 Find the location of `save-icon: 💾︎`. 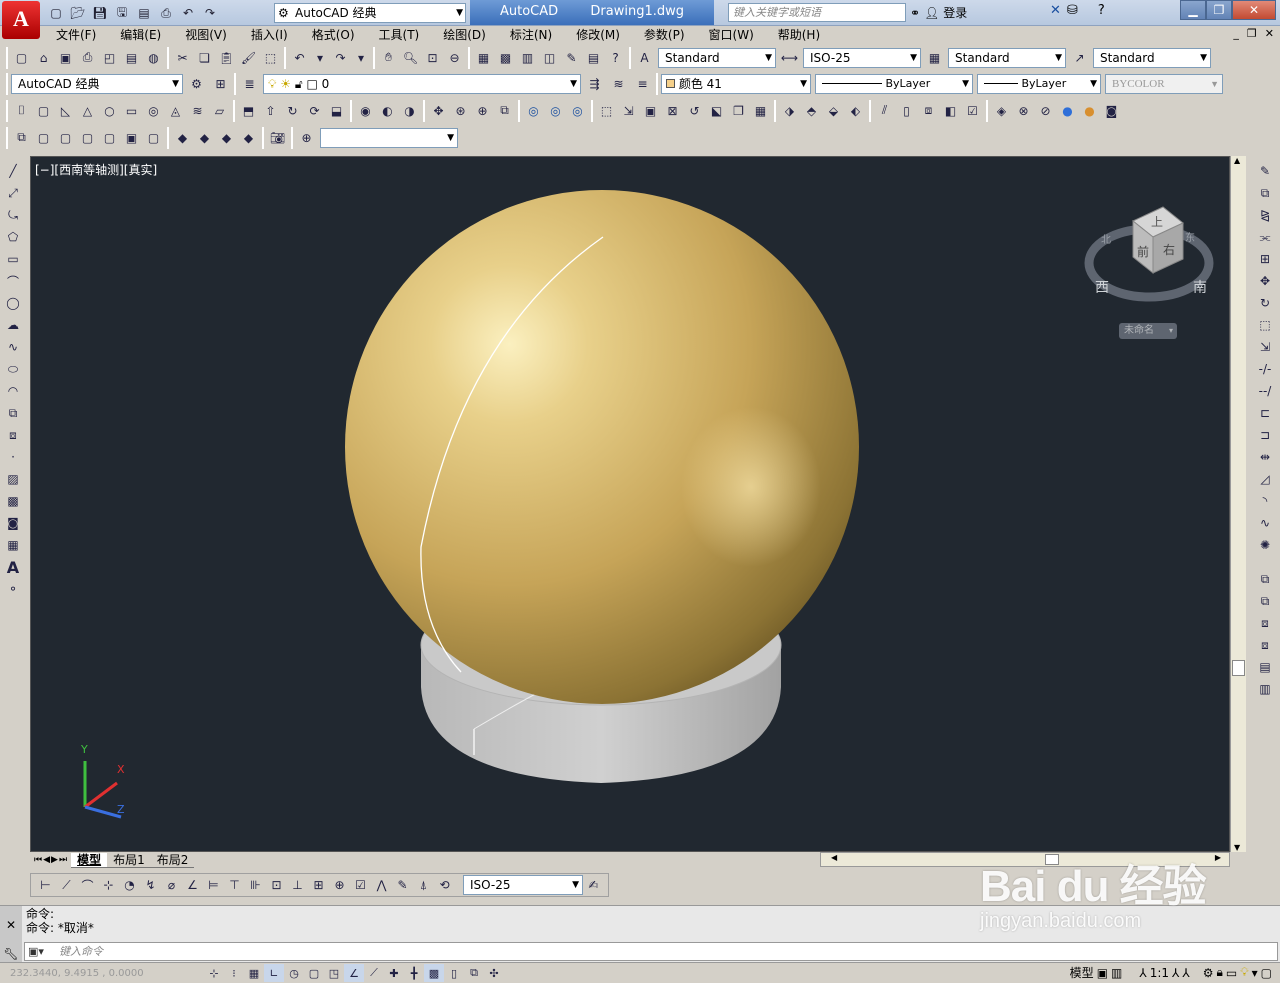

save-icon: 💾︎ is located at coordinates (100, 13).